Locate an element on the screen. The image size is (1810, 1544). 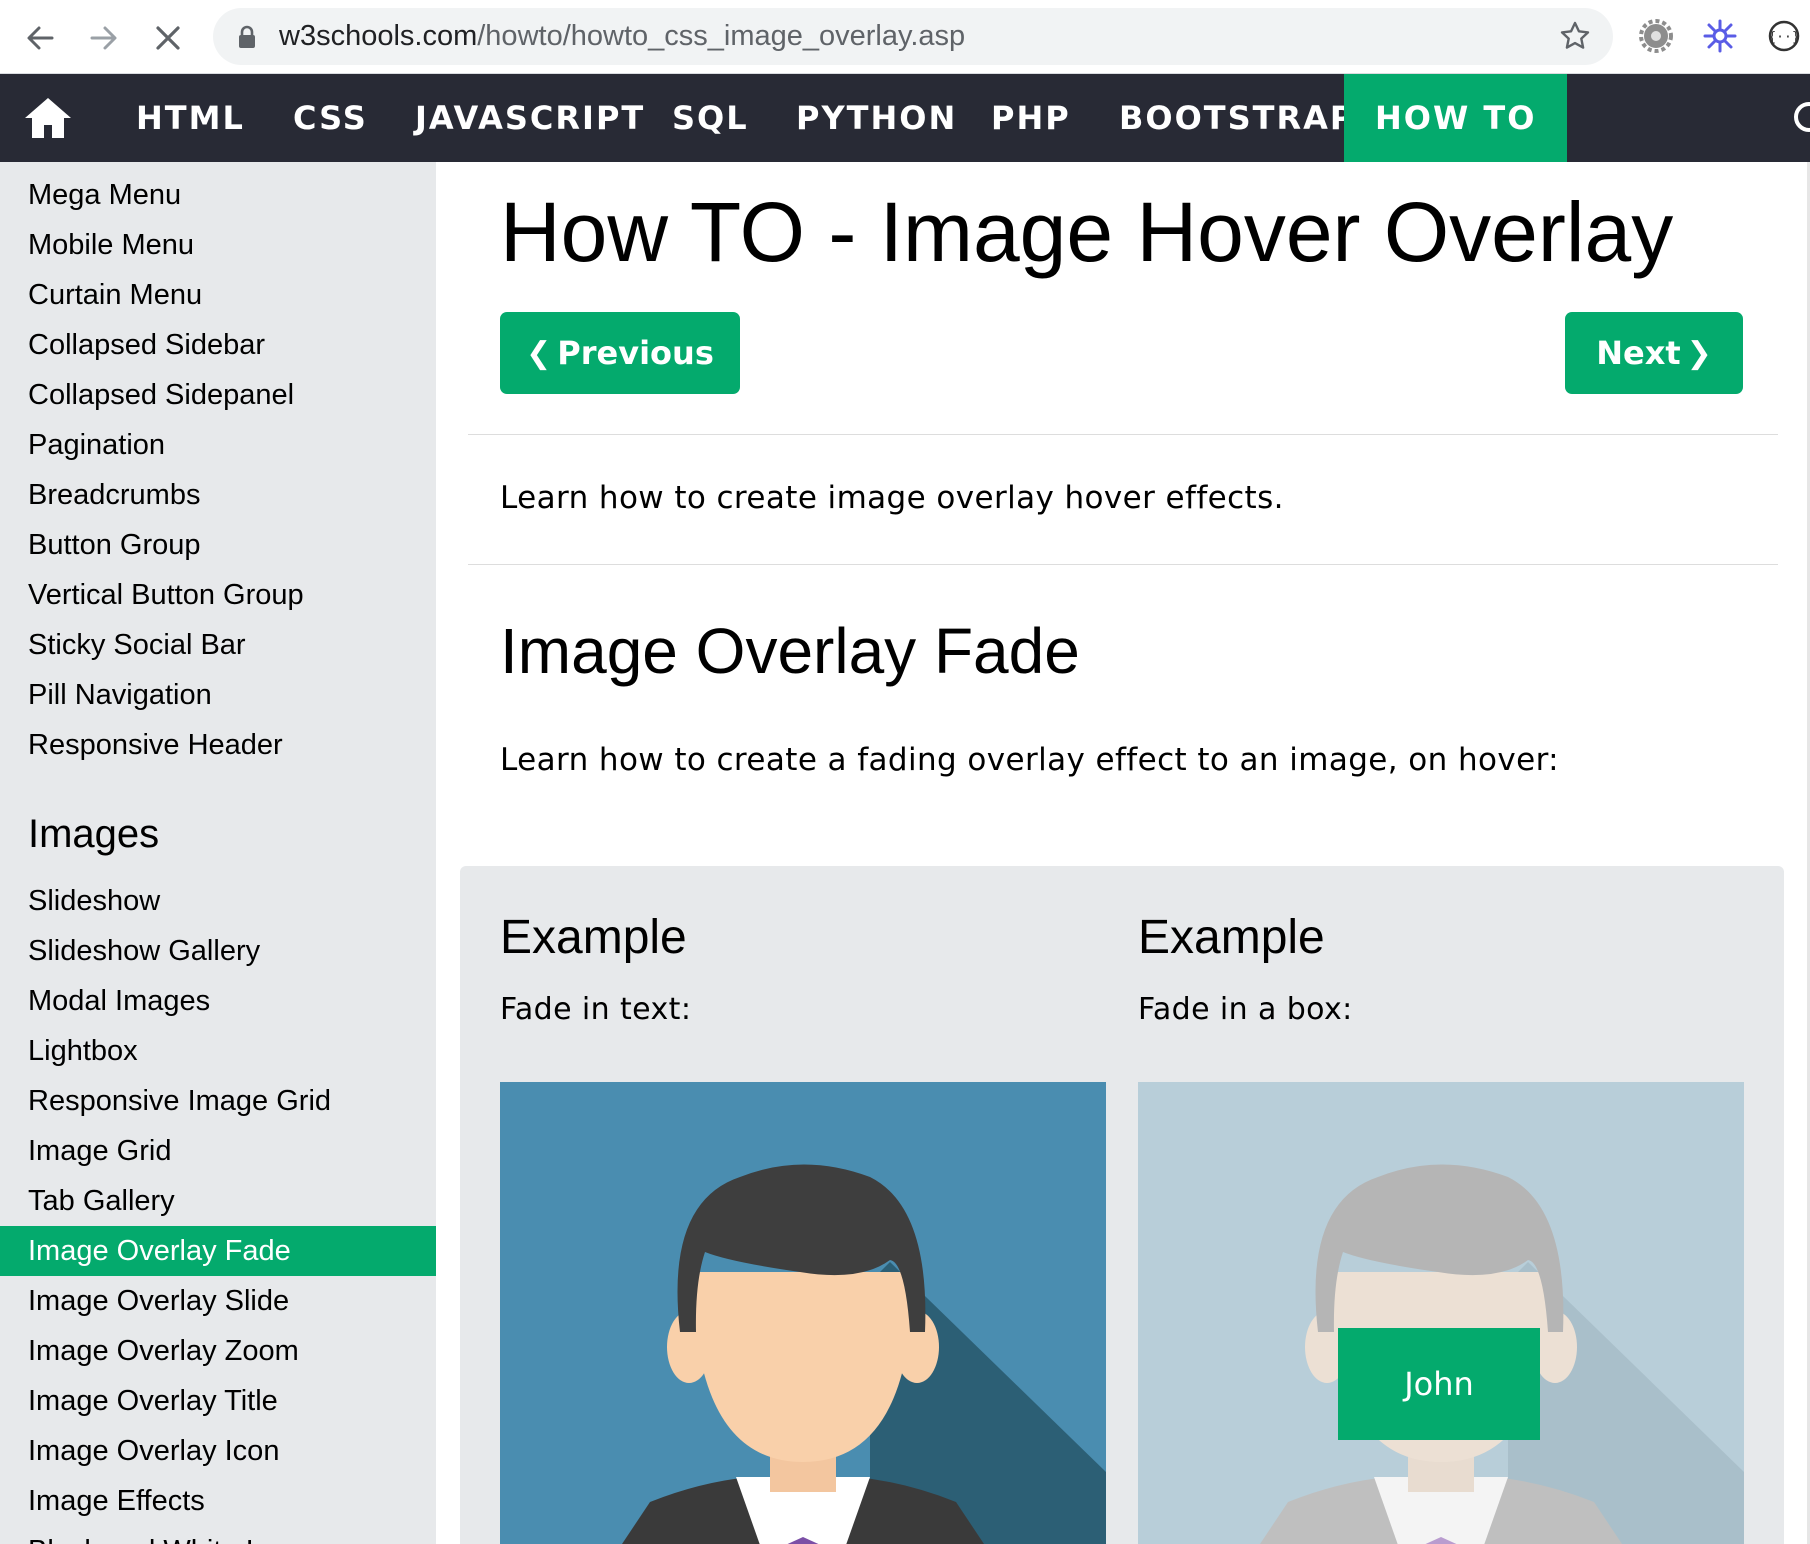
example-subtitle: Fade in text: is located at coordinates (596, 1009).